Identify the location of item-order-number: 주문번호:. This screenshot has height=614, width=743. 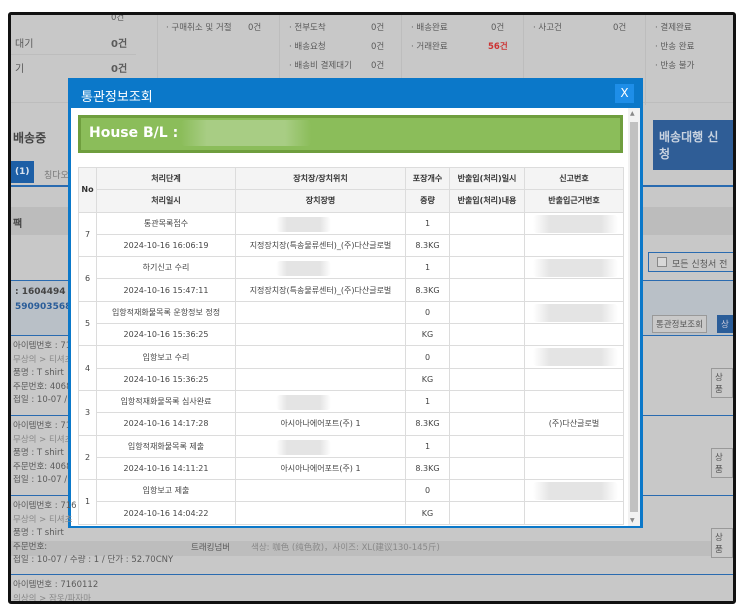
(30, 546).